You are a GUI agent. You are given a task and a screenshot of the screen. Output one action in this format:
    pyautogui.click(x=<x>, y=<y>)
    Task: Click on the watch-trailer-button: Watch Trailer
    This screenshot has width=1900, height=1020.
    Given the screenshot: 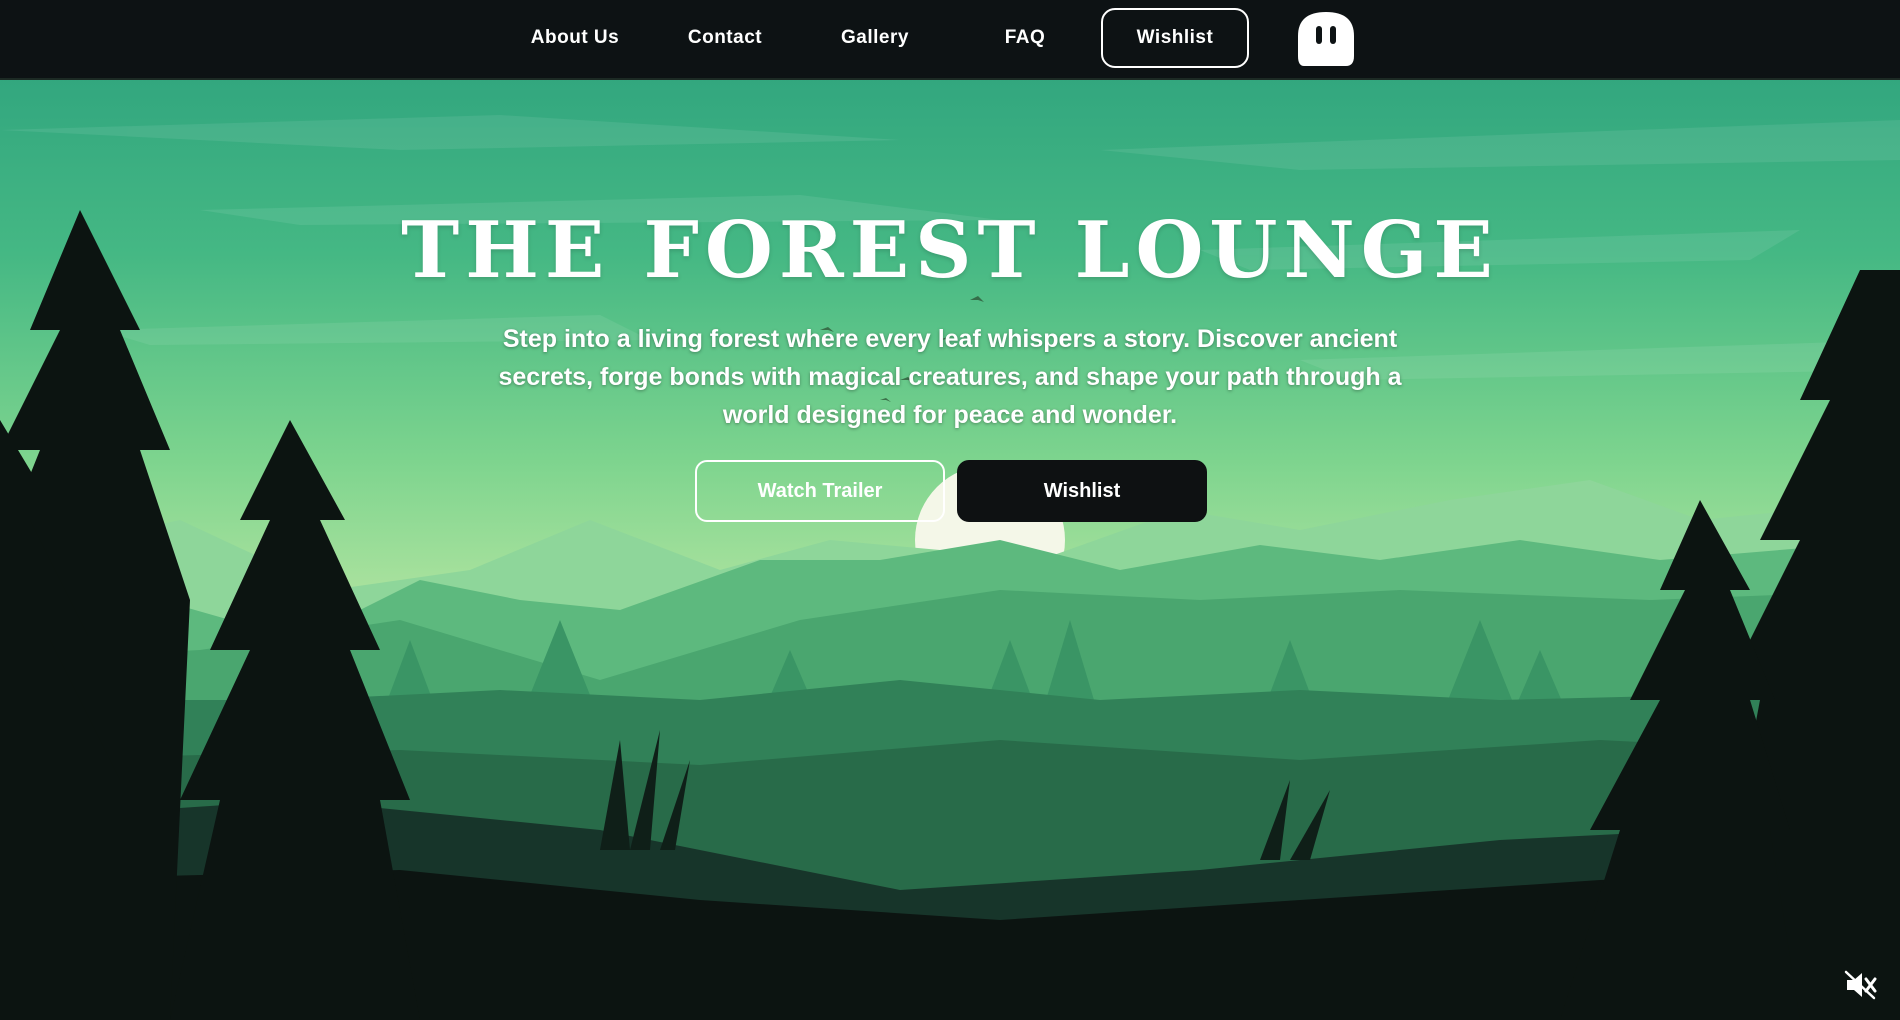 What is the action you would take?
    pyautogui.click(x=820, y=491)
    